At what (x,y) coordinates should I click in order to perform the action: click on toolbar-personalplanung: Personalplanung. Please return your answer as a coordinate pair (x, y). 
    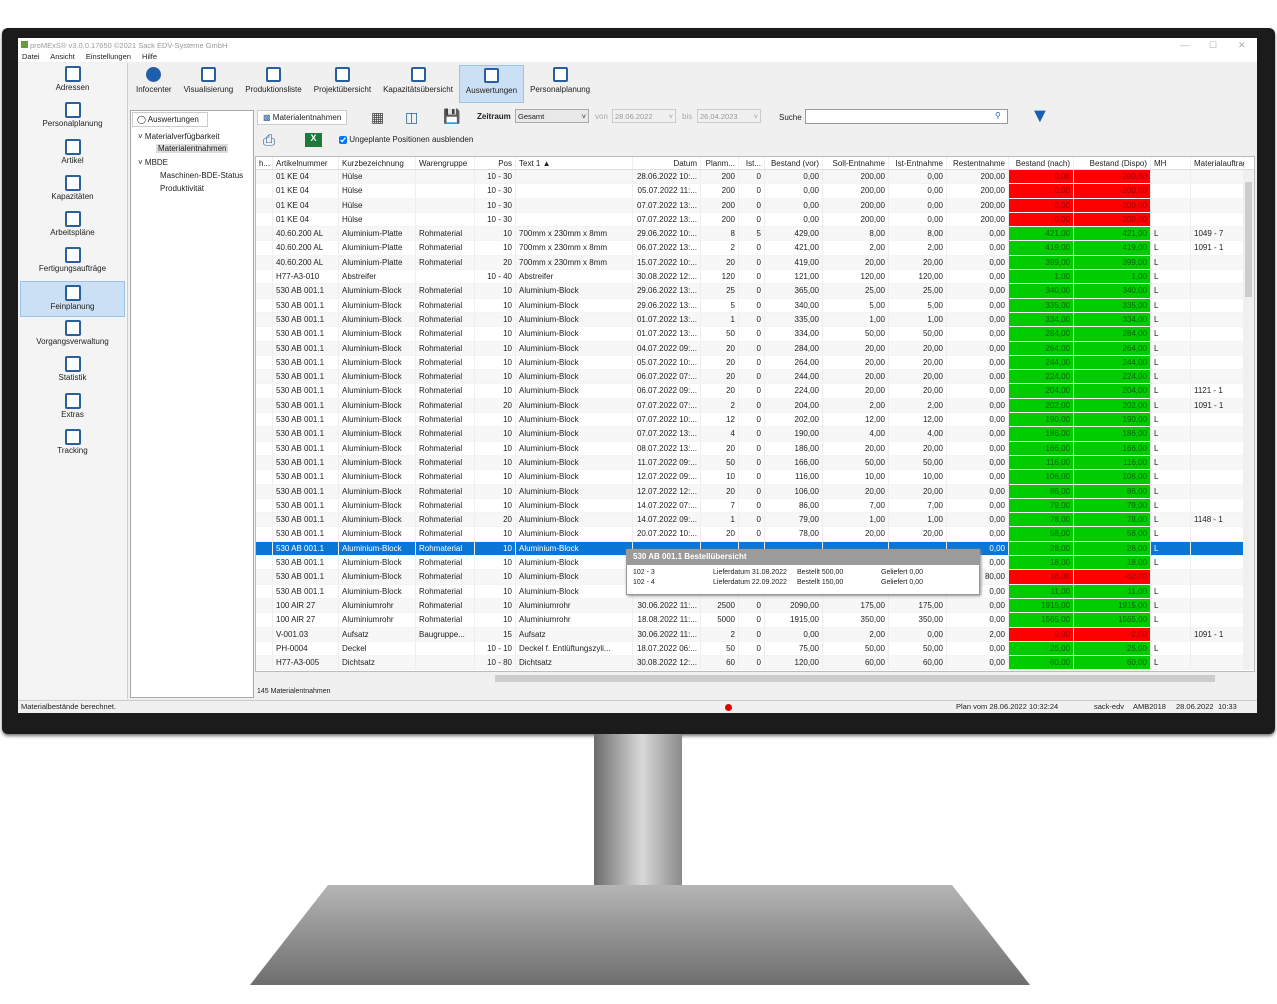
    Looking at the image, I should click on (560, 84).